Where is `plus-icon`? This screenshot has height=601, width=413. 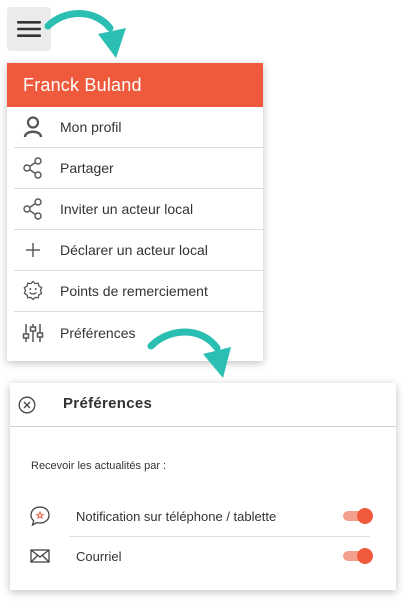 plus-icon is located at coordinates (33, 250).